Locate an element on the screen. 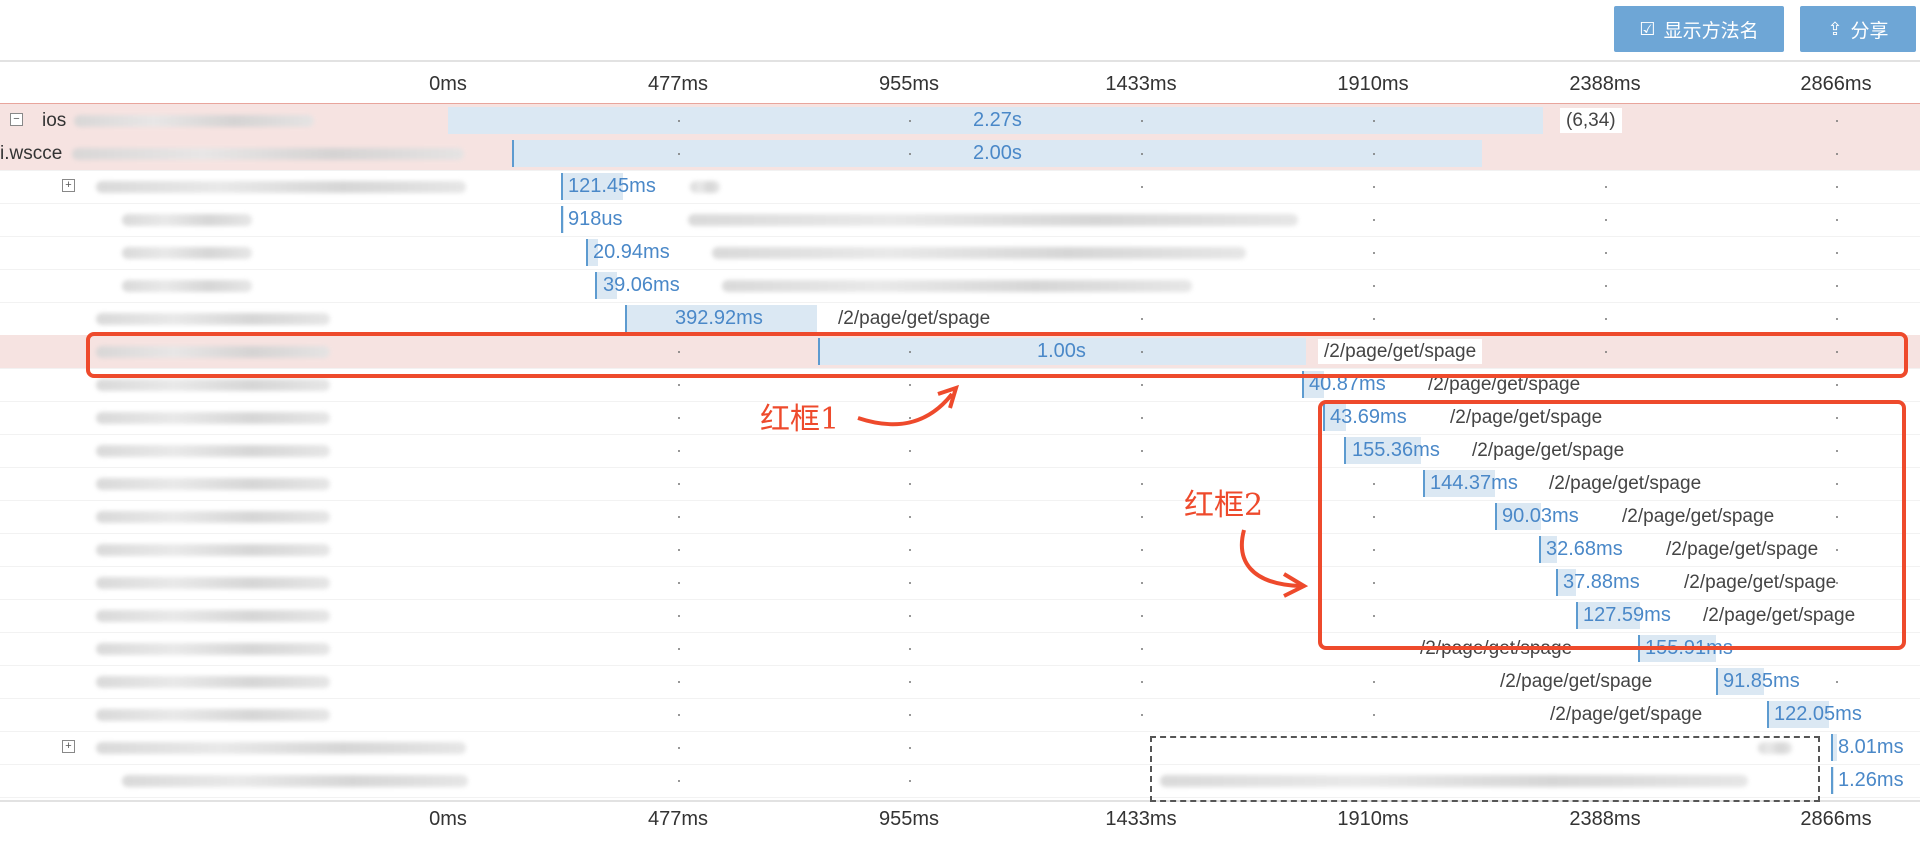  trace-row: + 121.45ms is located at coordinates (960, 187).